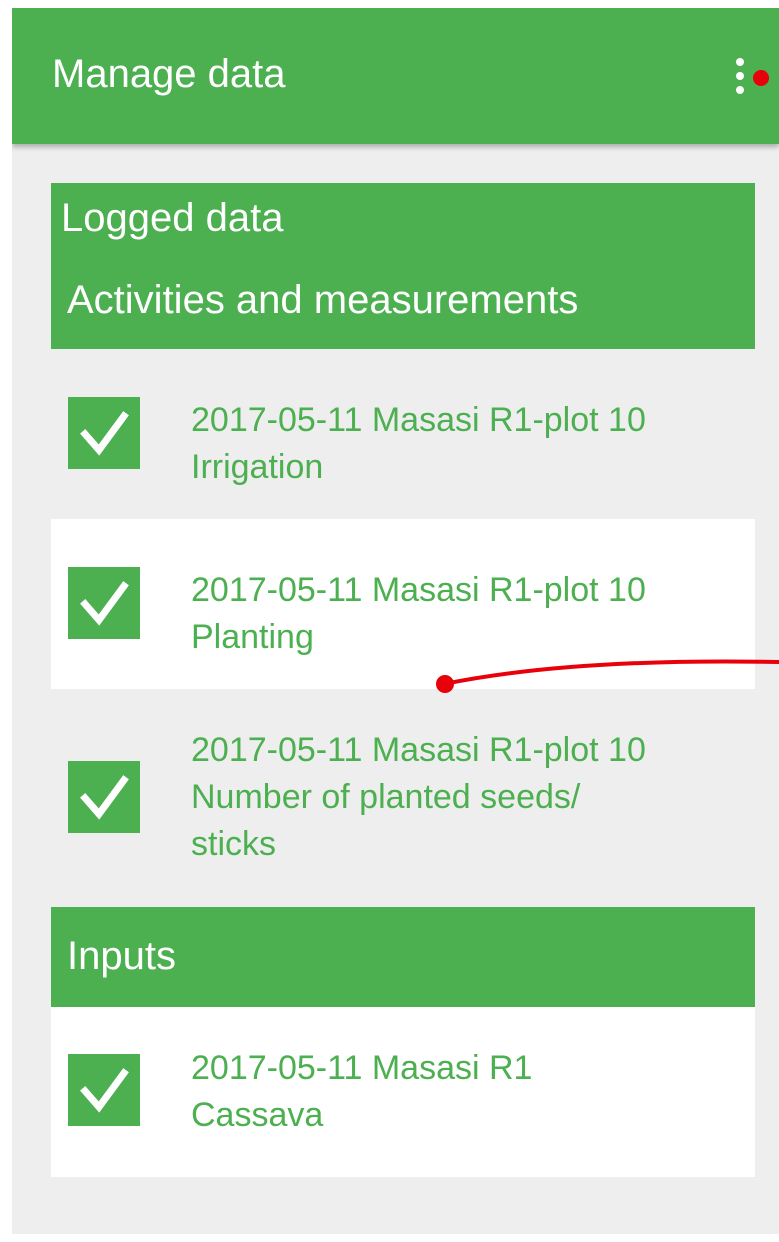 Image resolution: width=779 pixels, height=1242 pixels. I want to click on item-text: 2017-05-11 Masasi R1 Cassava, so click(471, 1092).